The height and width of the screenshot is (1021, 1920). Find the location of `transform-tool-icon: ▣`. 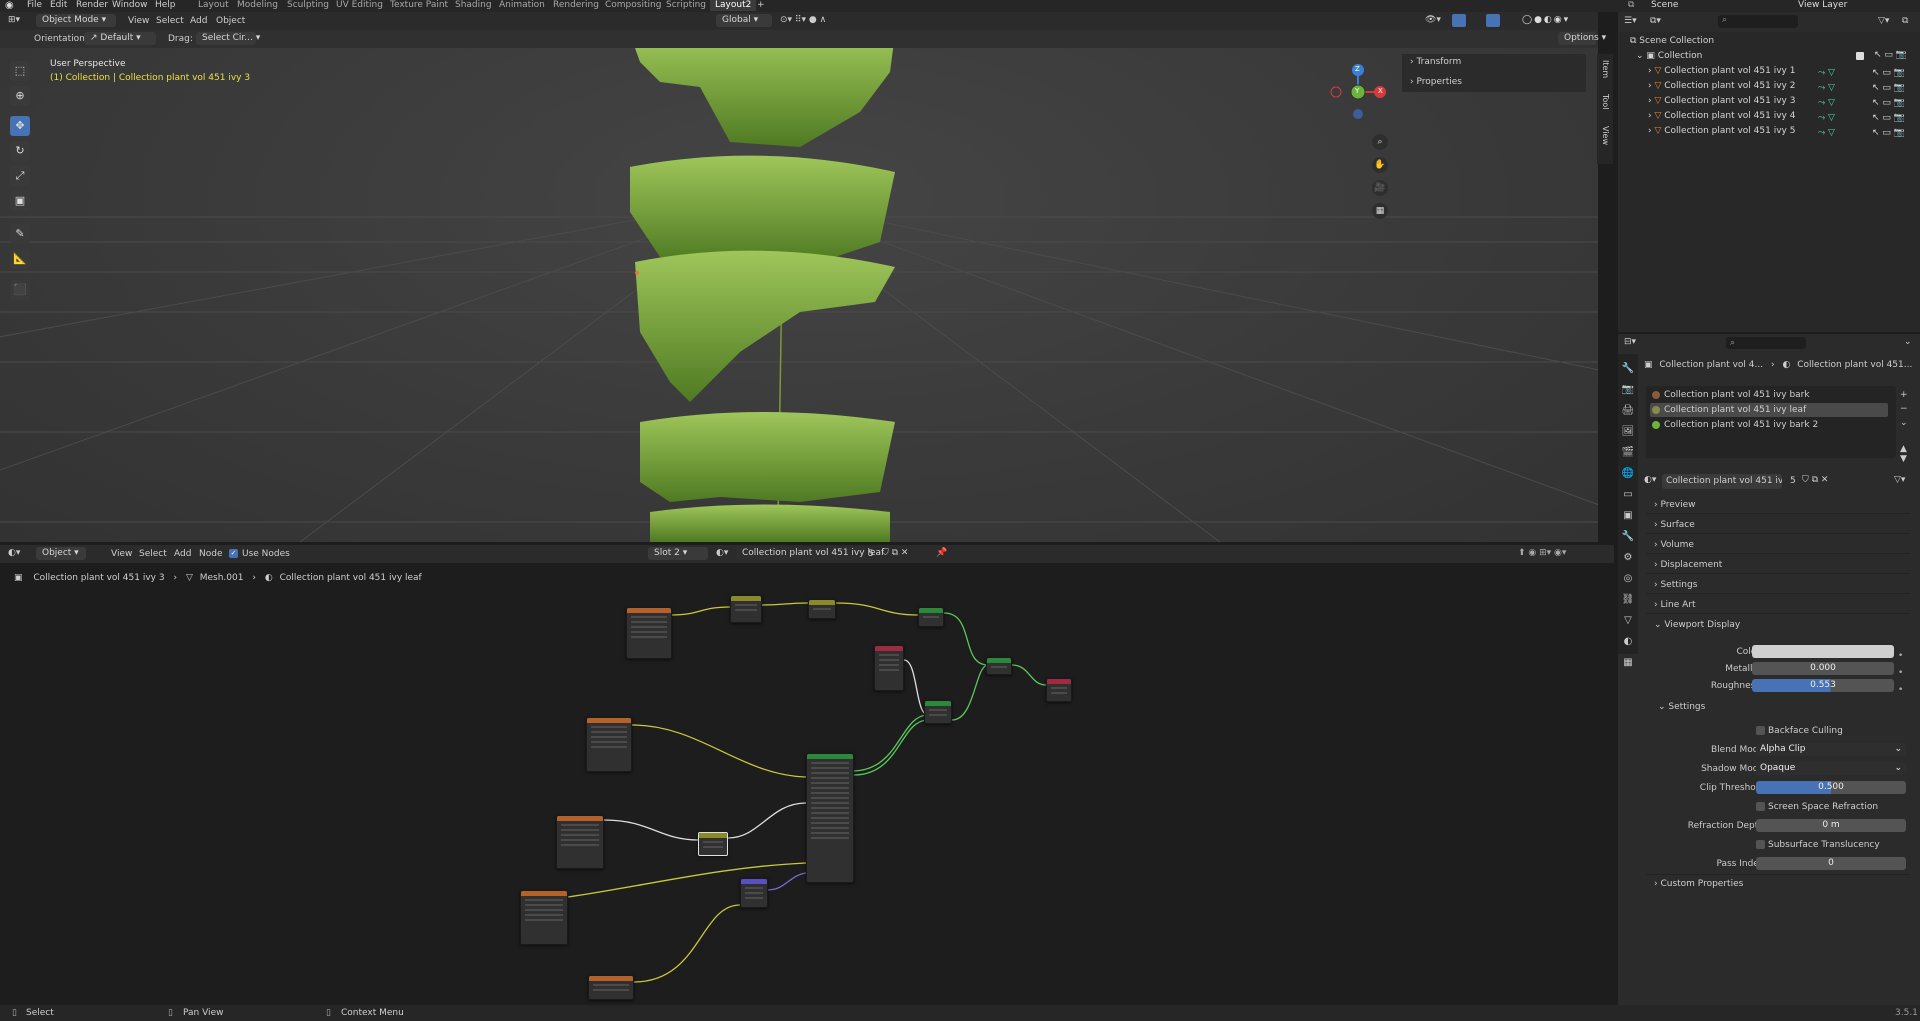

transform-tool-icon: ▣ is located at coordinates (20, 201).